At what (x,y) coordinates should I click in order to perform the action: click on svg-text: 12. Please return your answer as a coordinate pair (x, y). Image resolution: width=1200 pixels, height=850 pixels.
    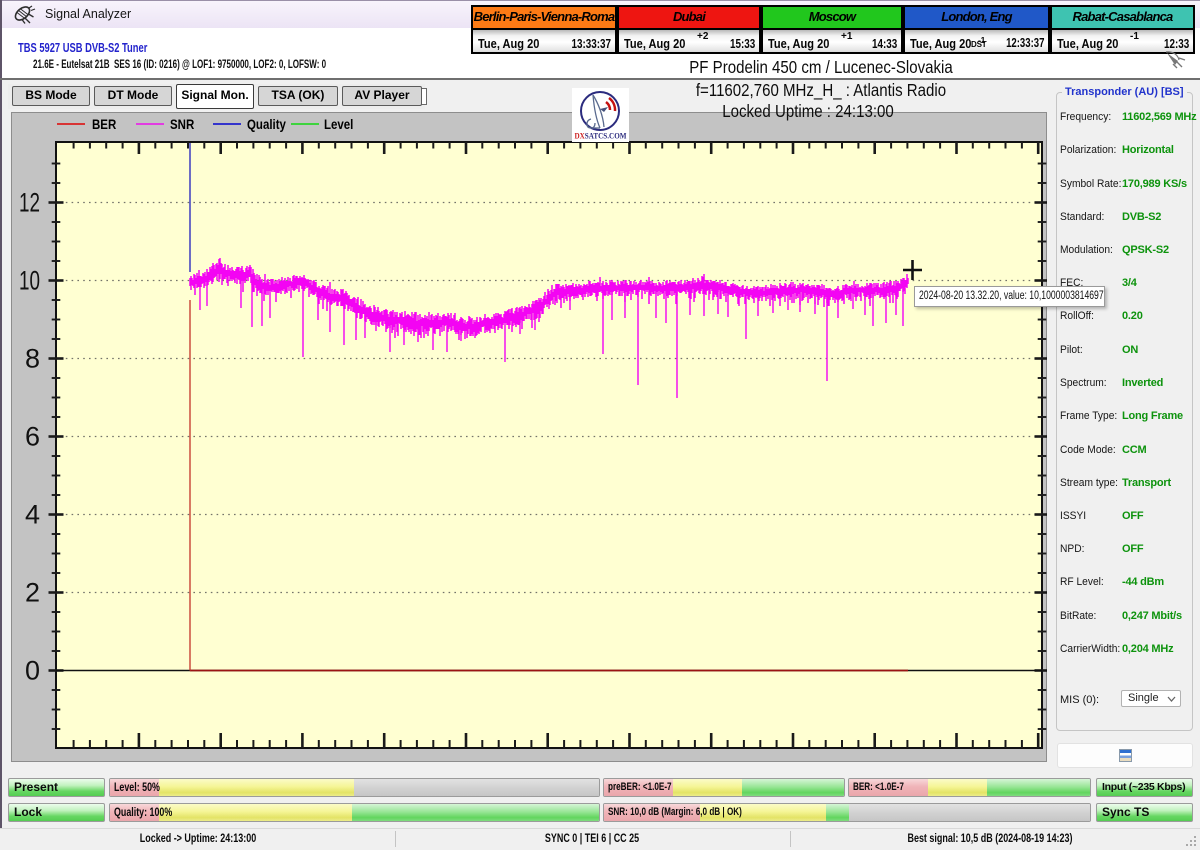
    Looking at the image, I should click on (29, 203).